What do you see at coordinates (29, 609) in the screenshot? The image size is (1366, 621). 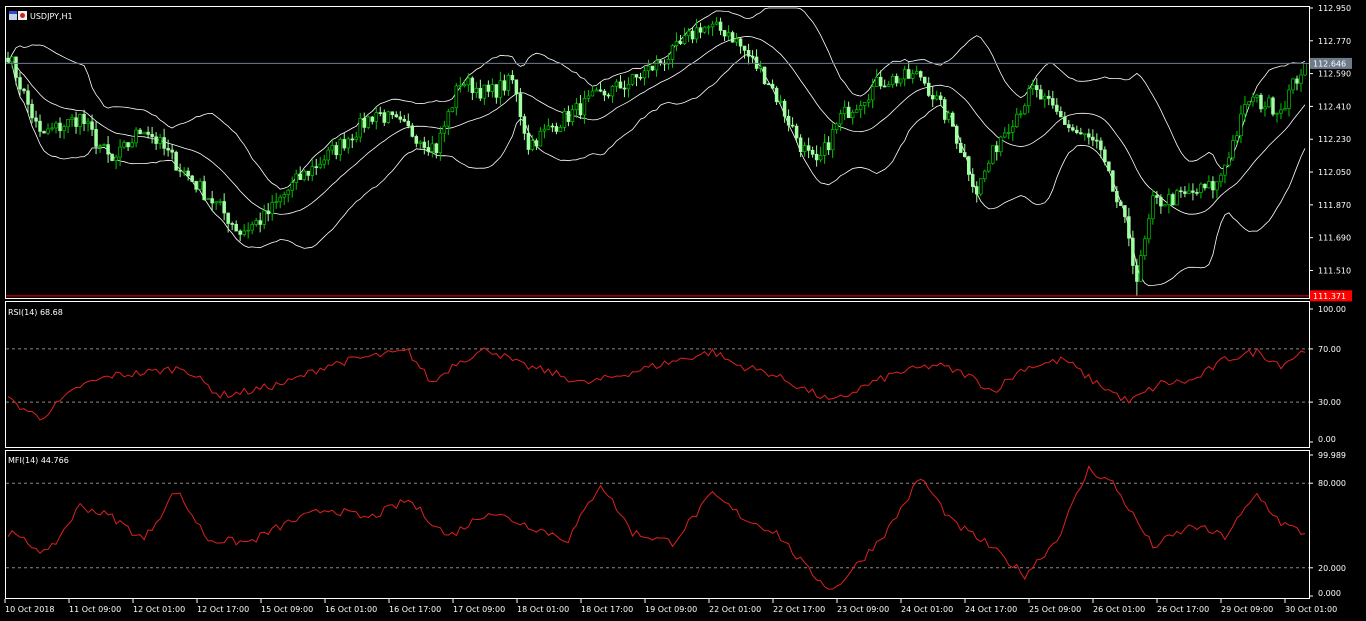 I see `time-axis-label: 10 Oct 2018` at bounding box center [29, 609].